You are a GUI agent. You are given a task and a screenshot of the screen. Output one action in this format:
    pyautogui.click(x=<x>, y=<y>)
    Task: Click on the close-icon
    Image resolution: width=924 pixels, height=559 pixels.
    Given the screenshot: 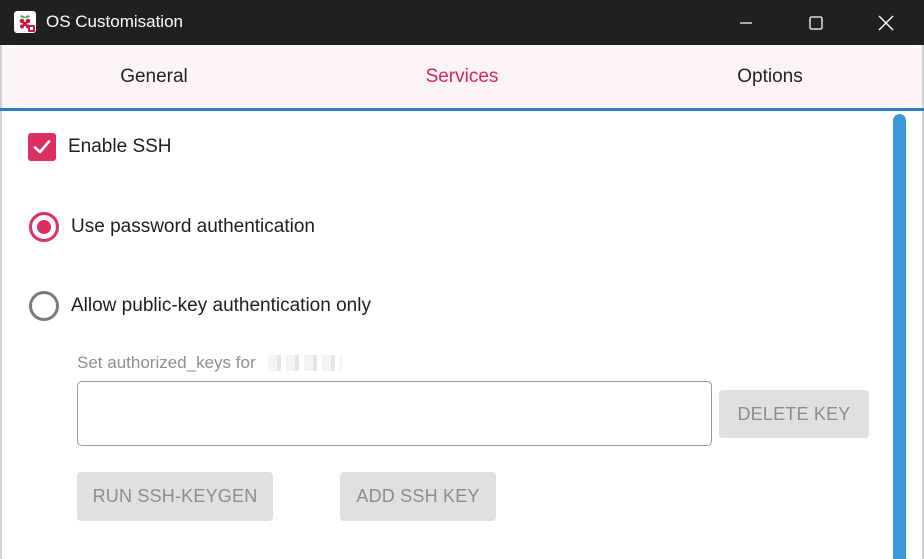 What is the action you would take?
    pyautogui.click(x=886, y=22)
    